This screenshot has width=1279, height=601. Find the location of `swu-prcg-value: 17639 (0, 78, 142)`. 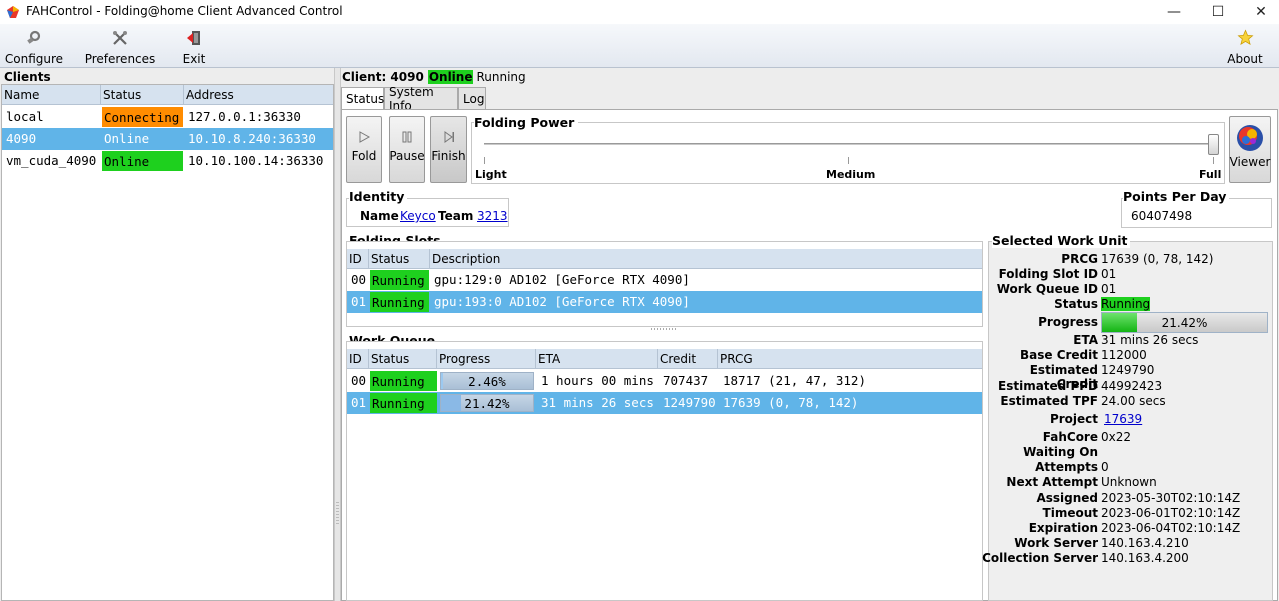

swu-prcg-value: 17639 (0, 78, 142) is located at coordinates (1157, 259).